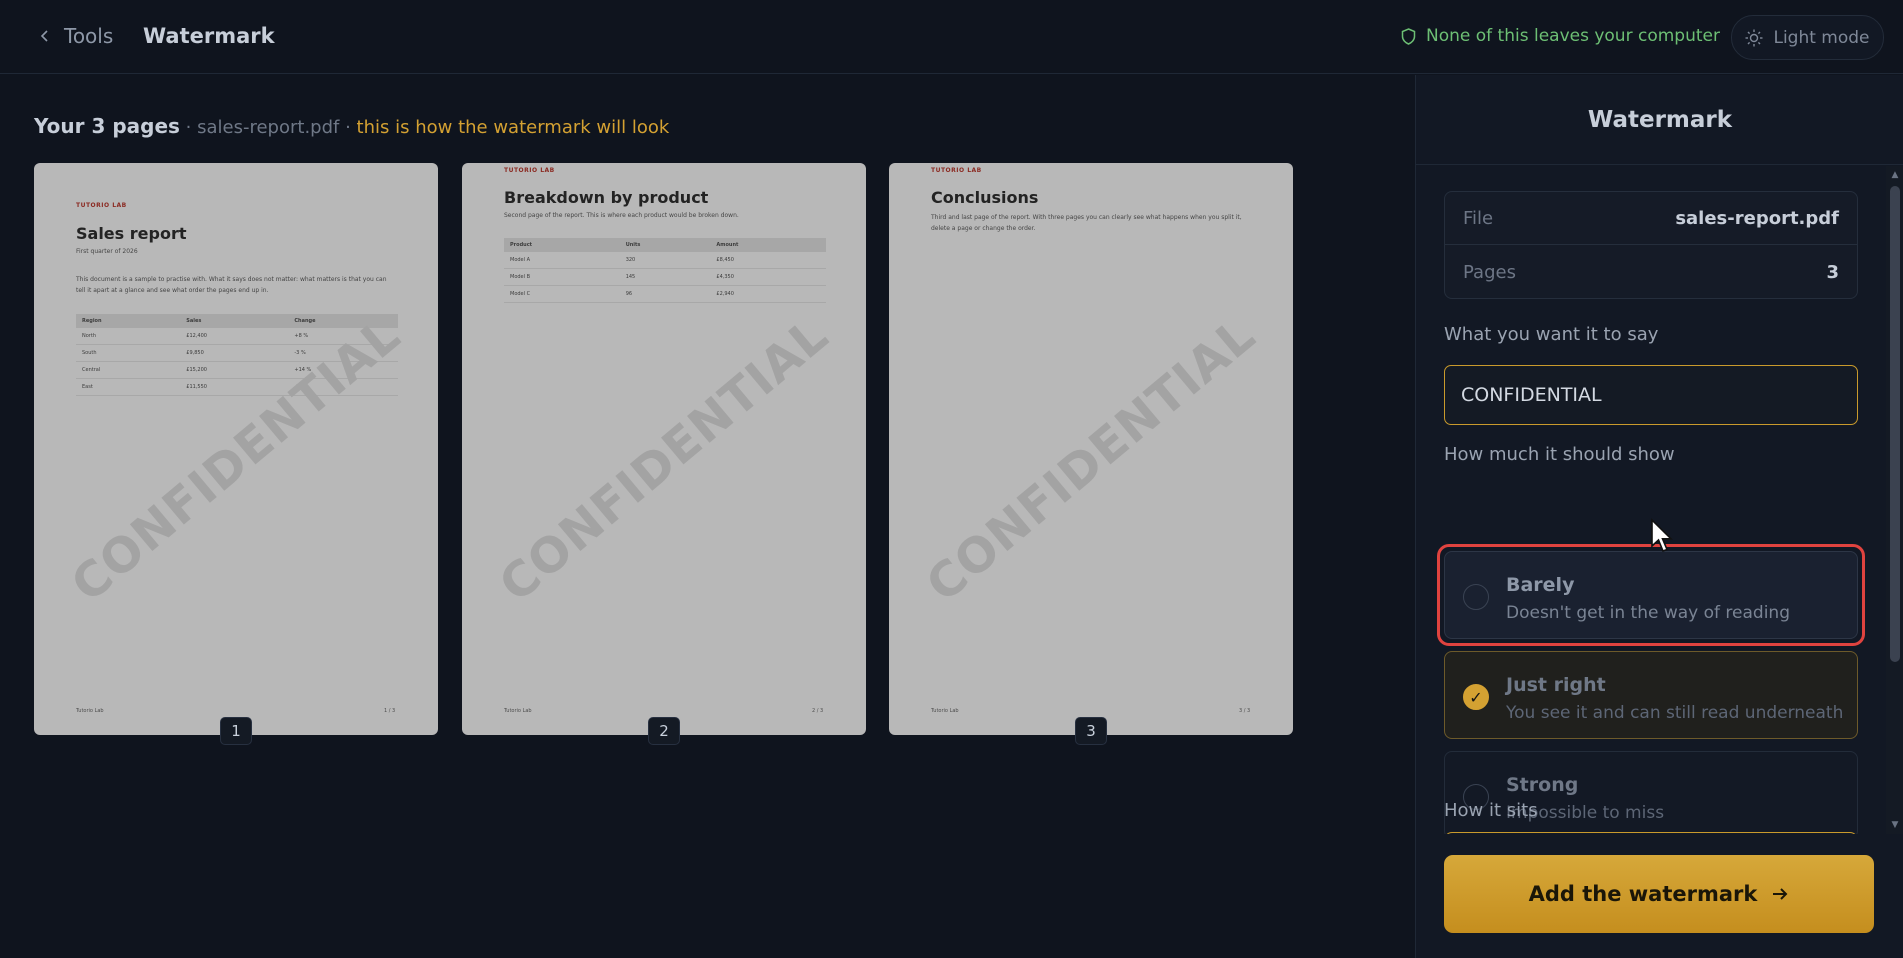  What do you see at coordinates (44, 36) in the screenshot?
I see `chevron-left-icon` at bounding box center [44, 36].